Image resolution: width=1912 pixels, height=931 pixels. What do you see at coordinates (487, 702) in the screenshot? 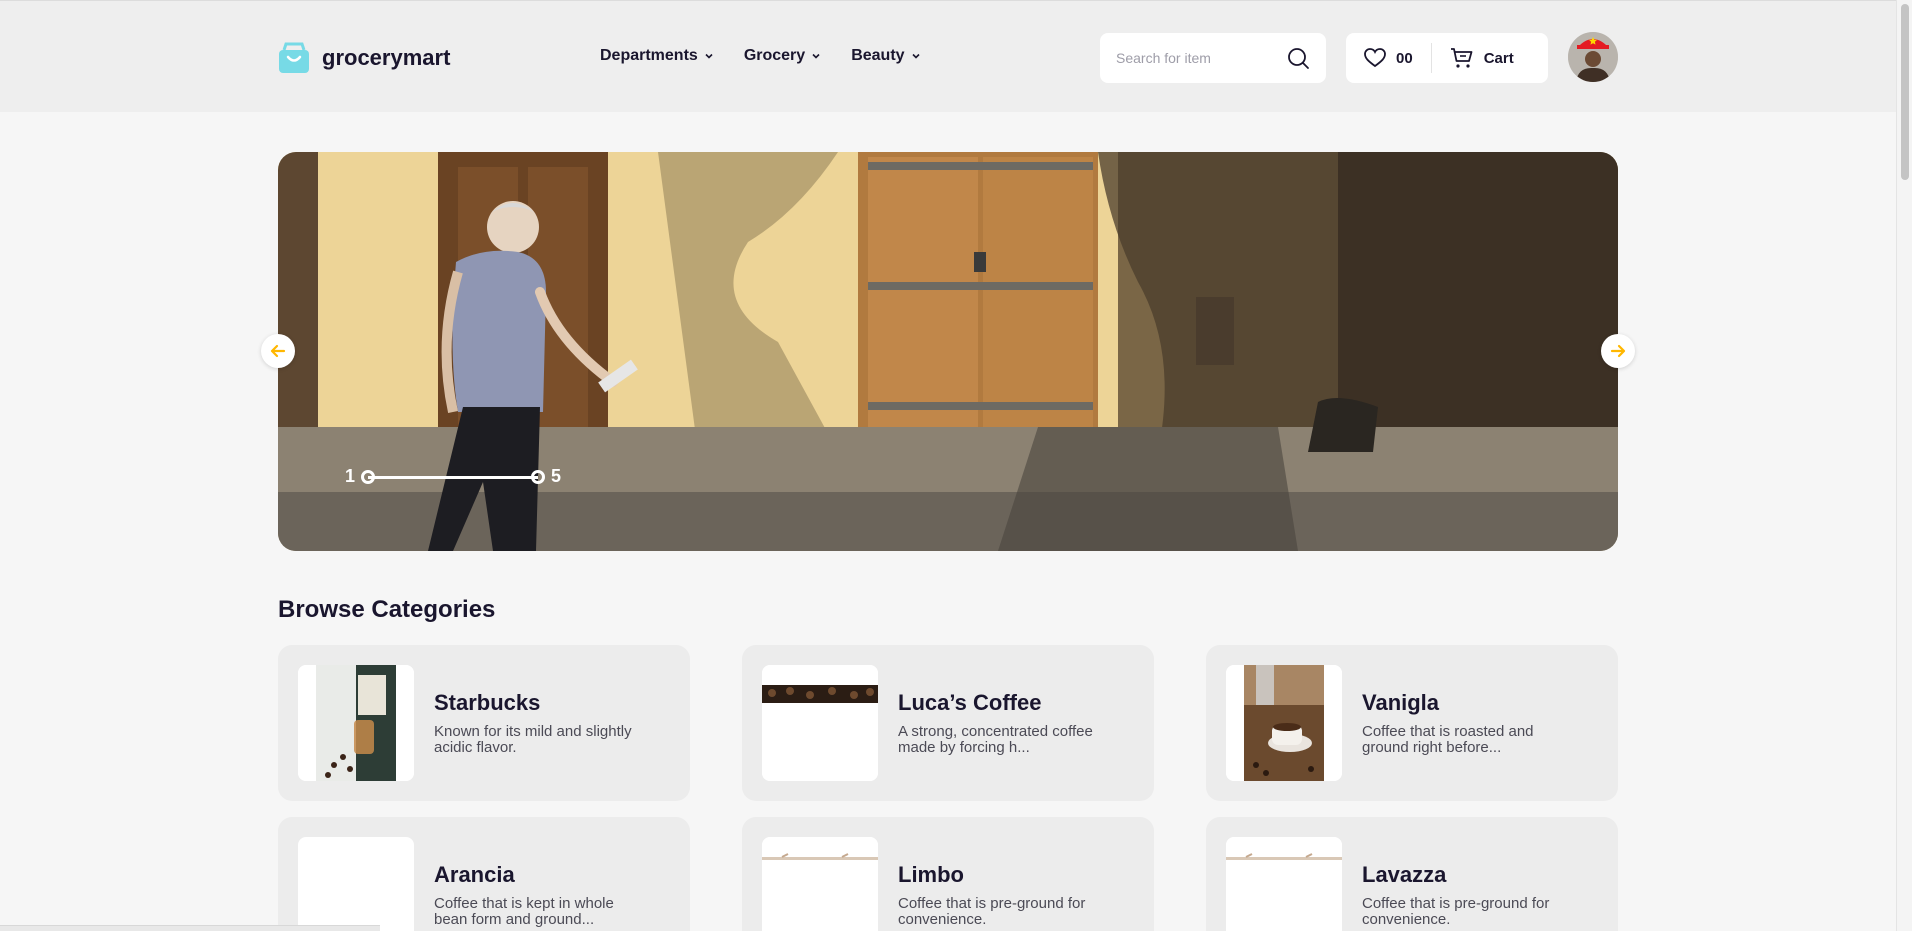
I see `category-title: Starbucks` at bounding box center [487, 702].